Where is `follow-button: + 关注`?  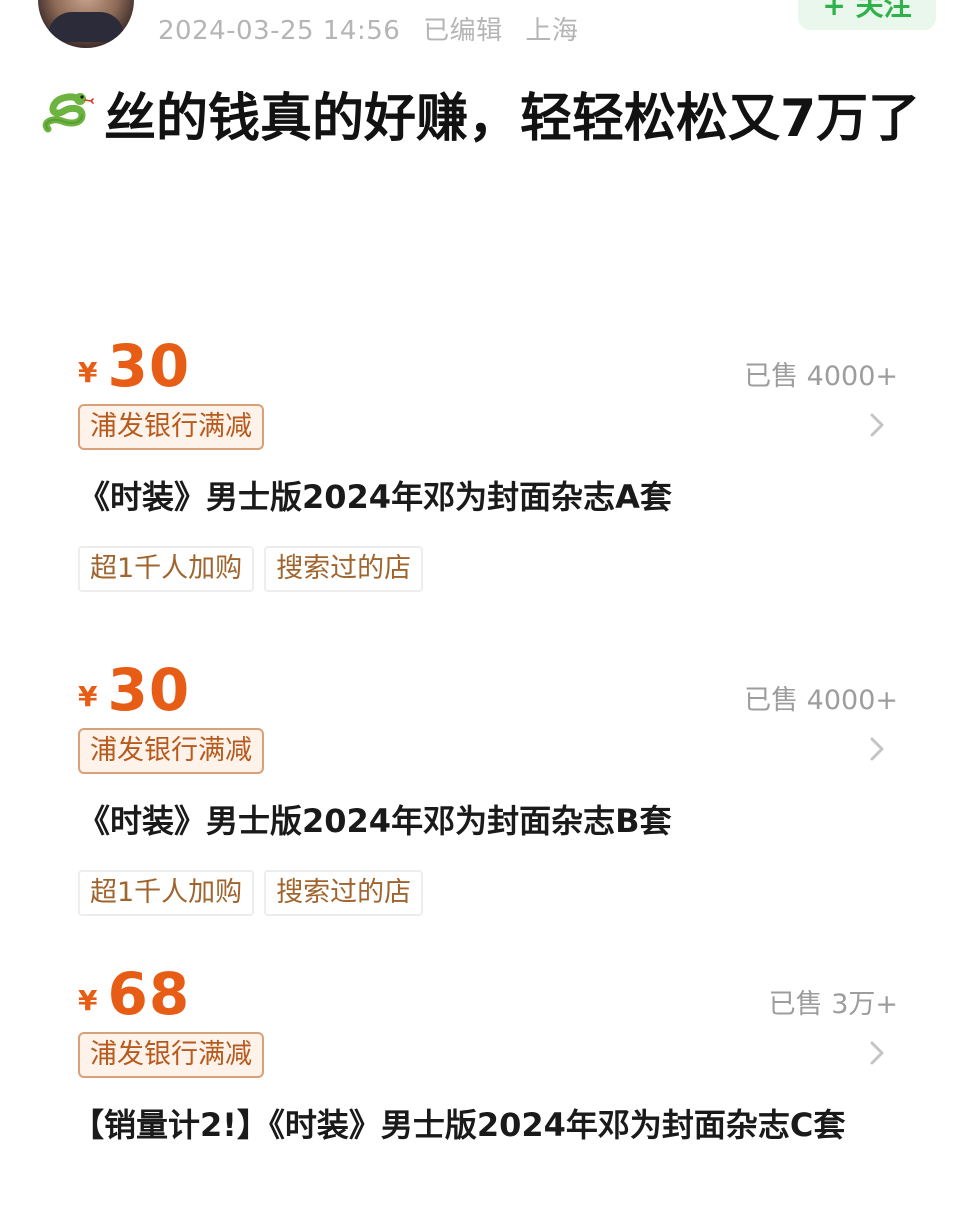 follow-button: + 关注 is located at coordinates (867, 15).